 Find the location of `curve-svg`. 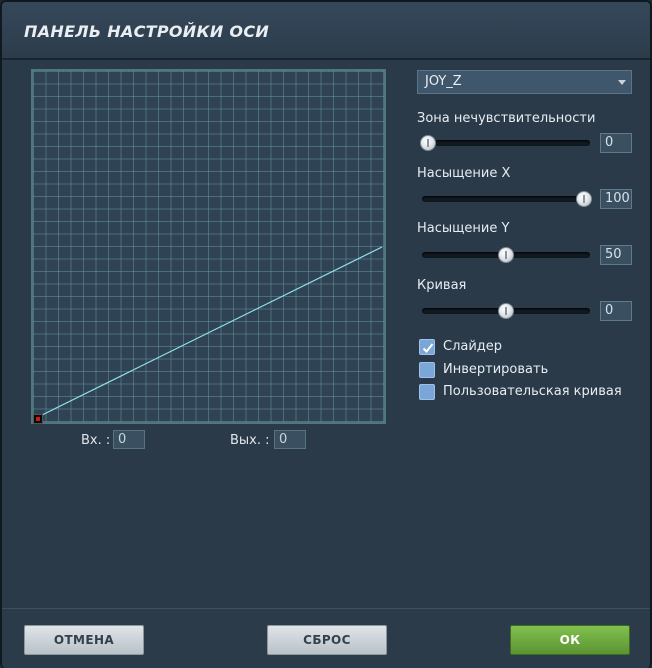

curve-svg is located at coordinates (210, 332).